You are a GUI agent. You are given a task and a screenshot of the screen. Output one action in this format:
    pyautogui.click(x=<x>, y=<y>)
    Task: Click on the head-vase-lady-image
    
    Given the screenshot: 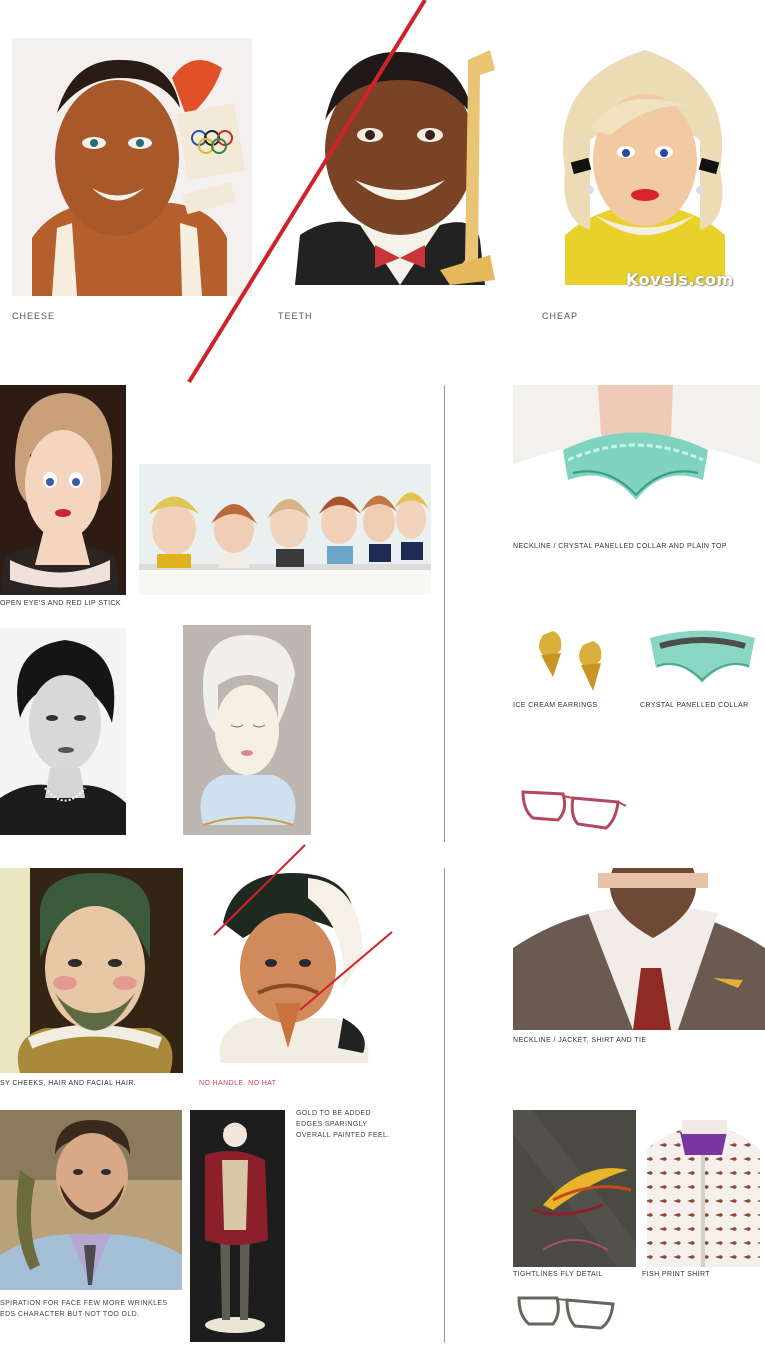 What is the action you would take?
    pyautogui.click(x=645, y=165)
    